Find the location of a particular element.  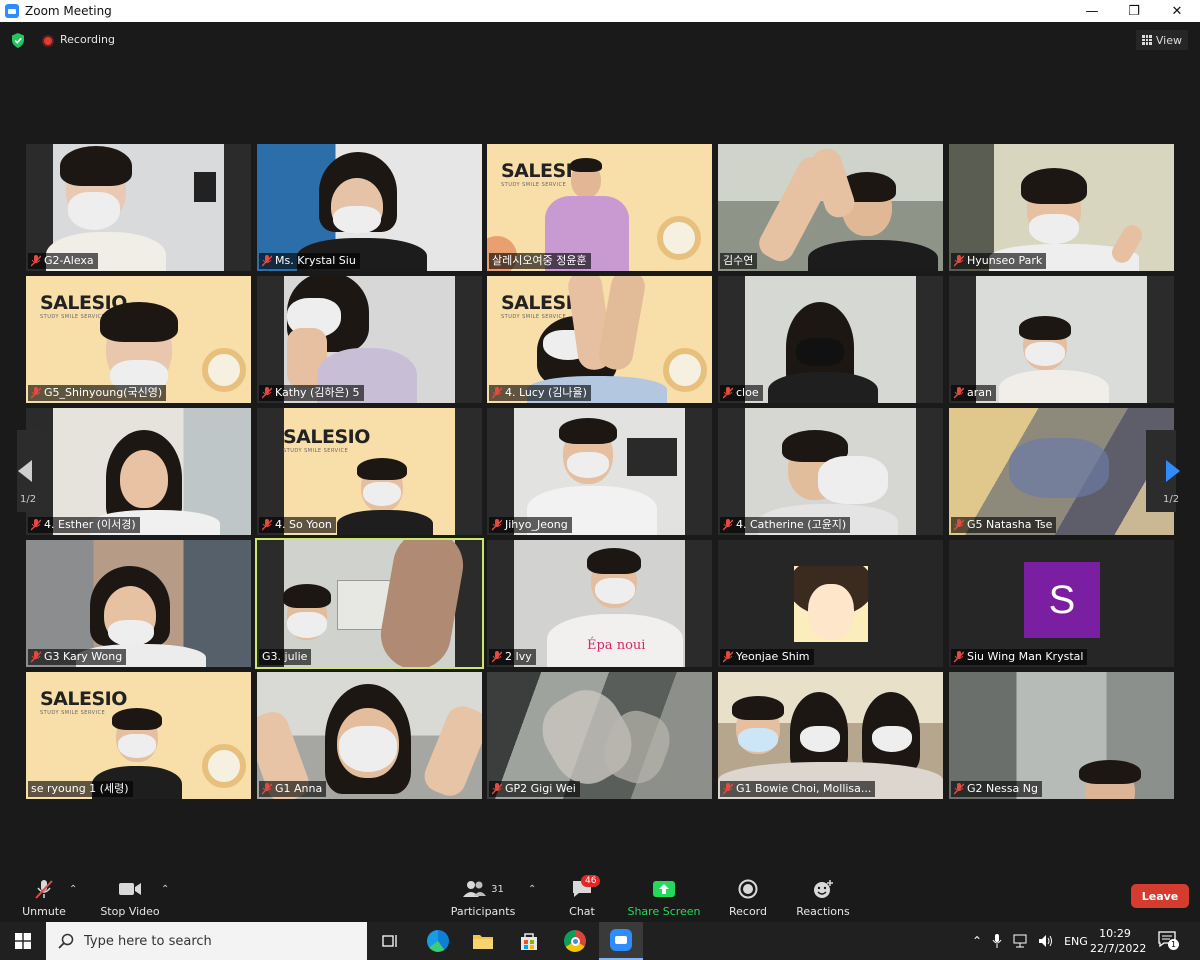

participant-name: 4. So Yoon is located at coordinates (297, 525).